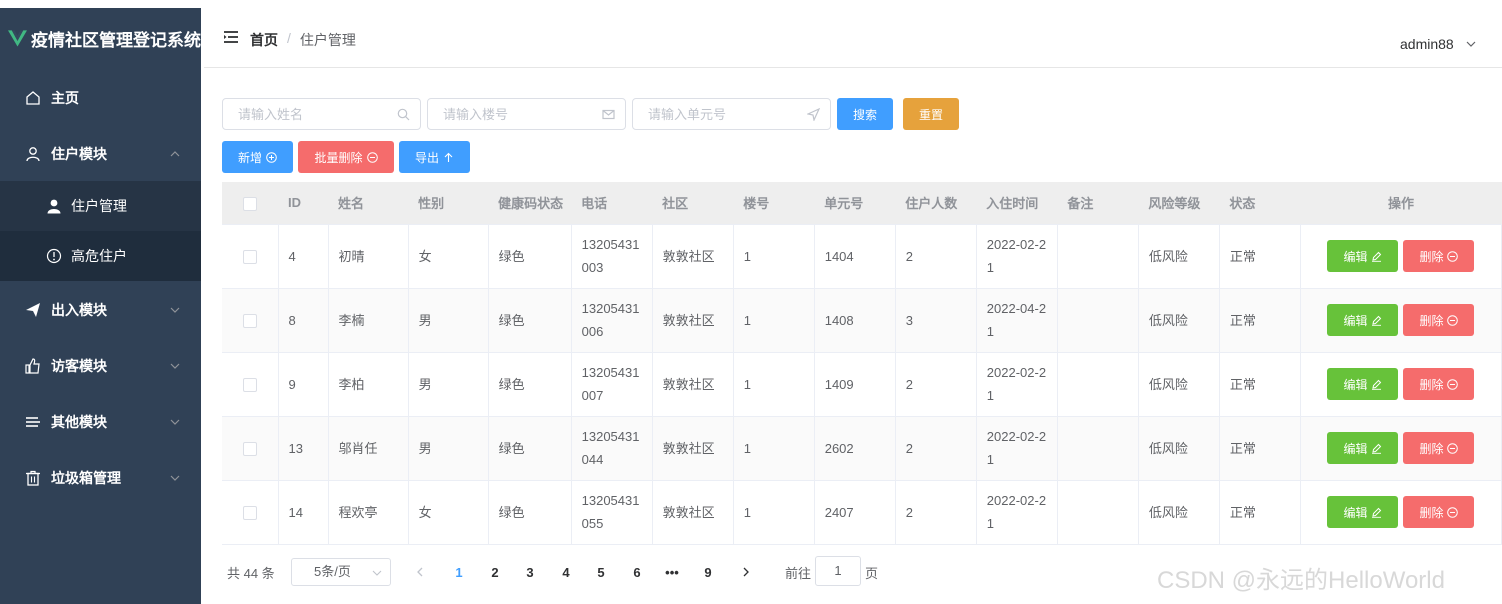  Describe the element at coordinates (33, 98) in the screenshot. I see `house-icon` at that location.